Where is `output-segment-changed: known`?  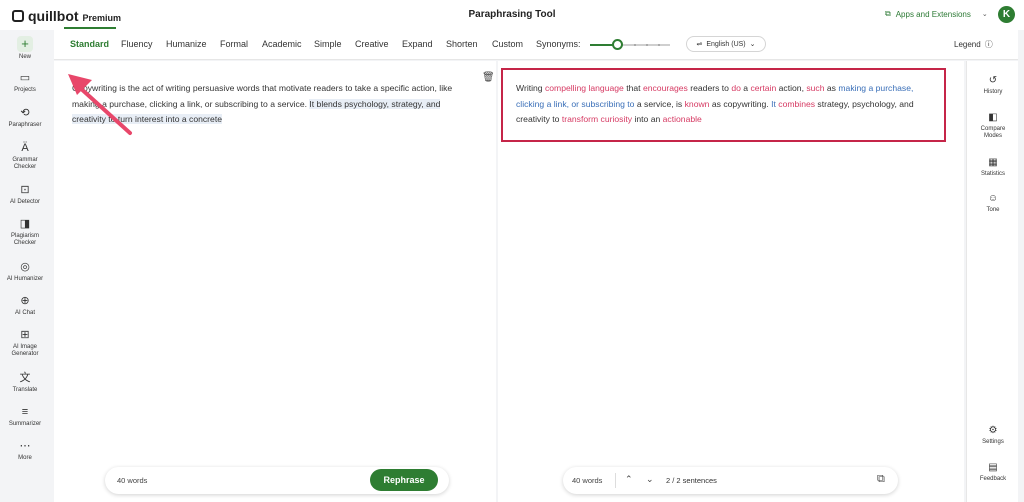 output-segment-changed: known is located at coordinates (697, 104).